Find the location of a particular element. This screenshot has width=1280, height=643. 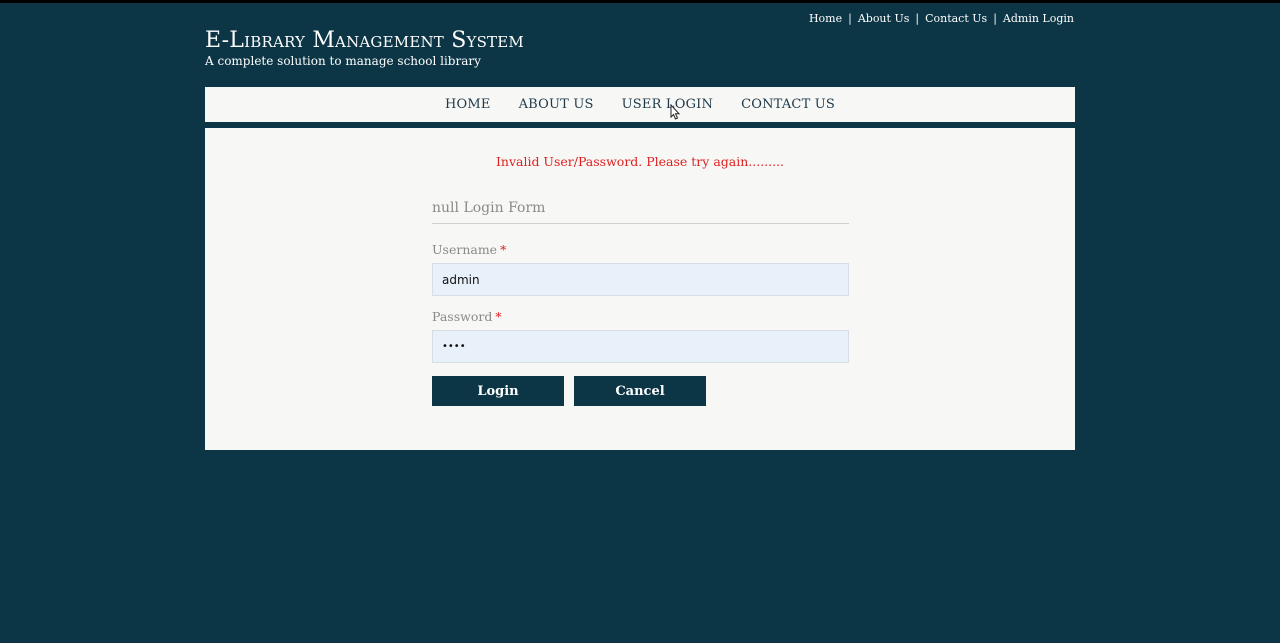

password-label-text: Password is located at coordinates (462, 316).